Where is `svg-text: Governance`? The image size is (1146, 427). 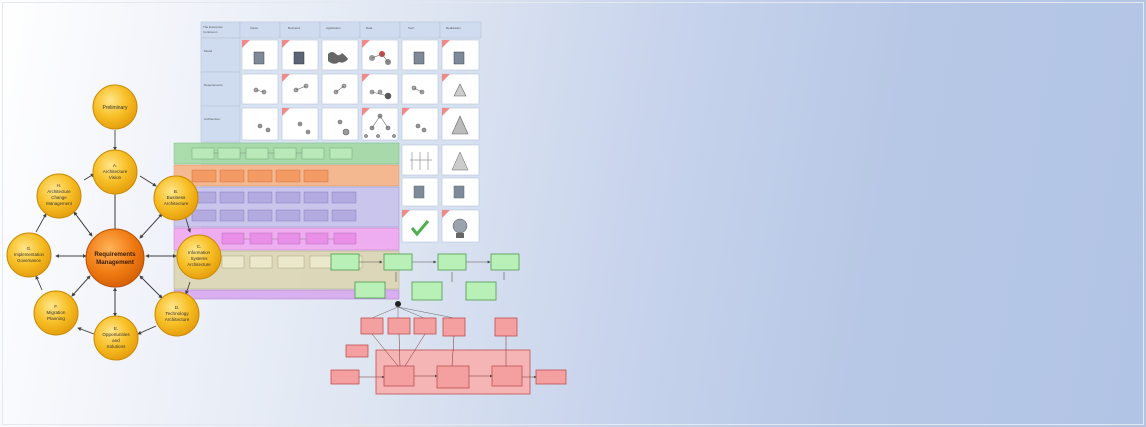
svg-text: Governance is located at coordinates (29, 260).